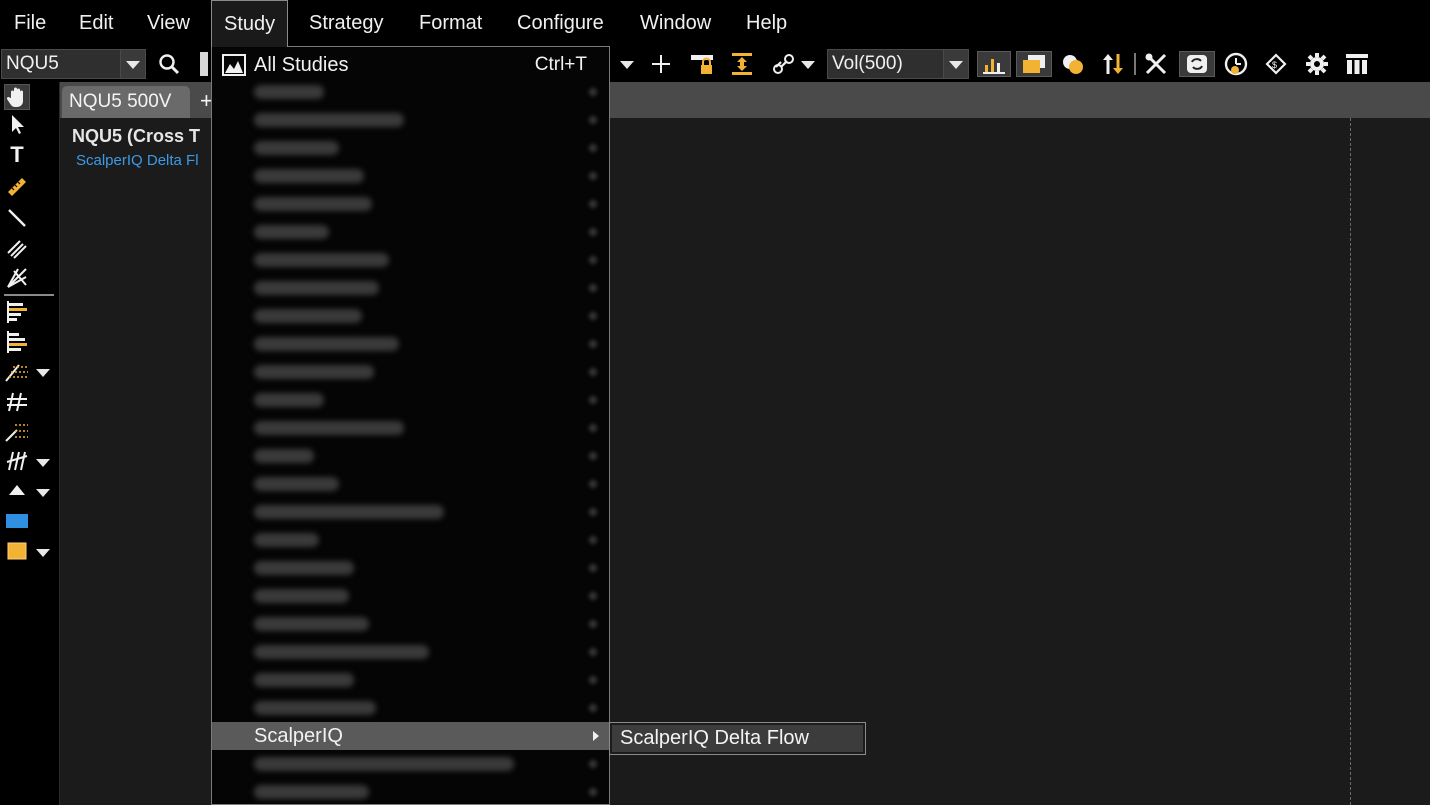 This screenshot has width=1430, height=805. I want to click on lock-scale-icon, so click(702, 64).